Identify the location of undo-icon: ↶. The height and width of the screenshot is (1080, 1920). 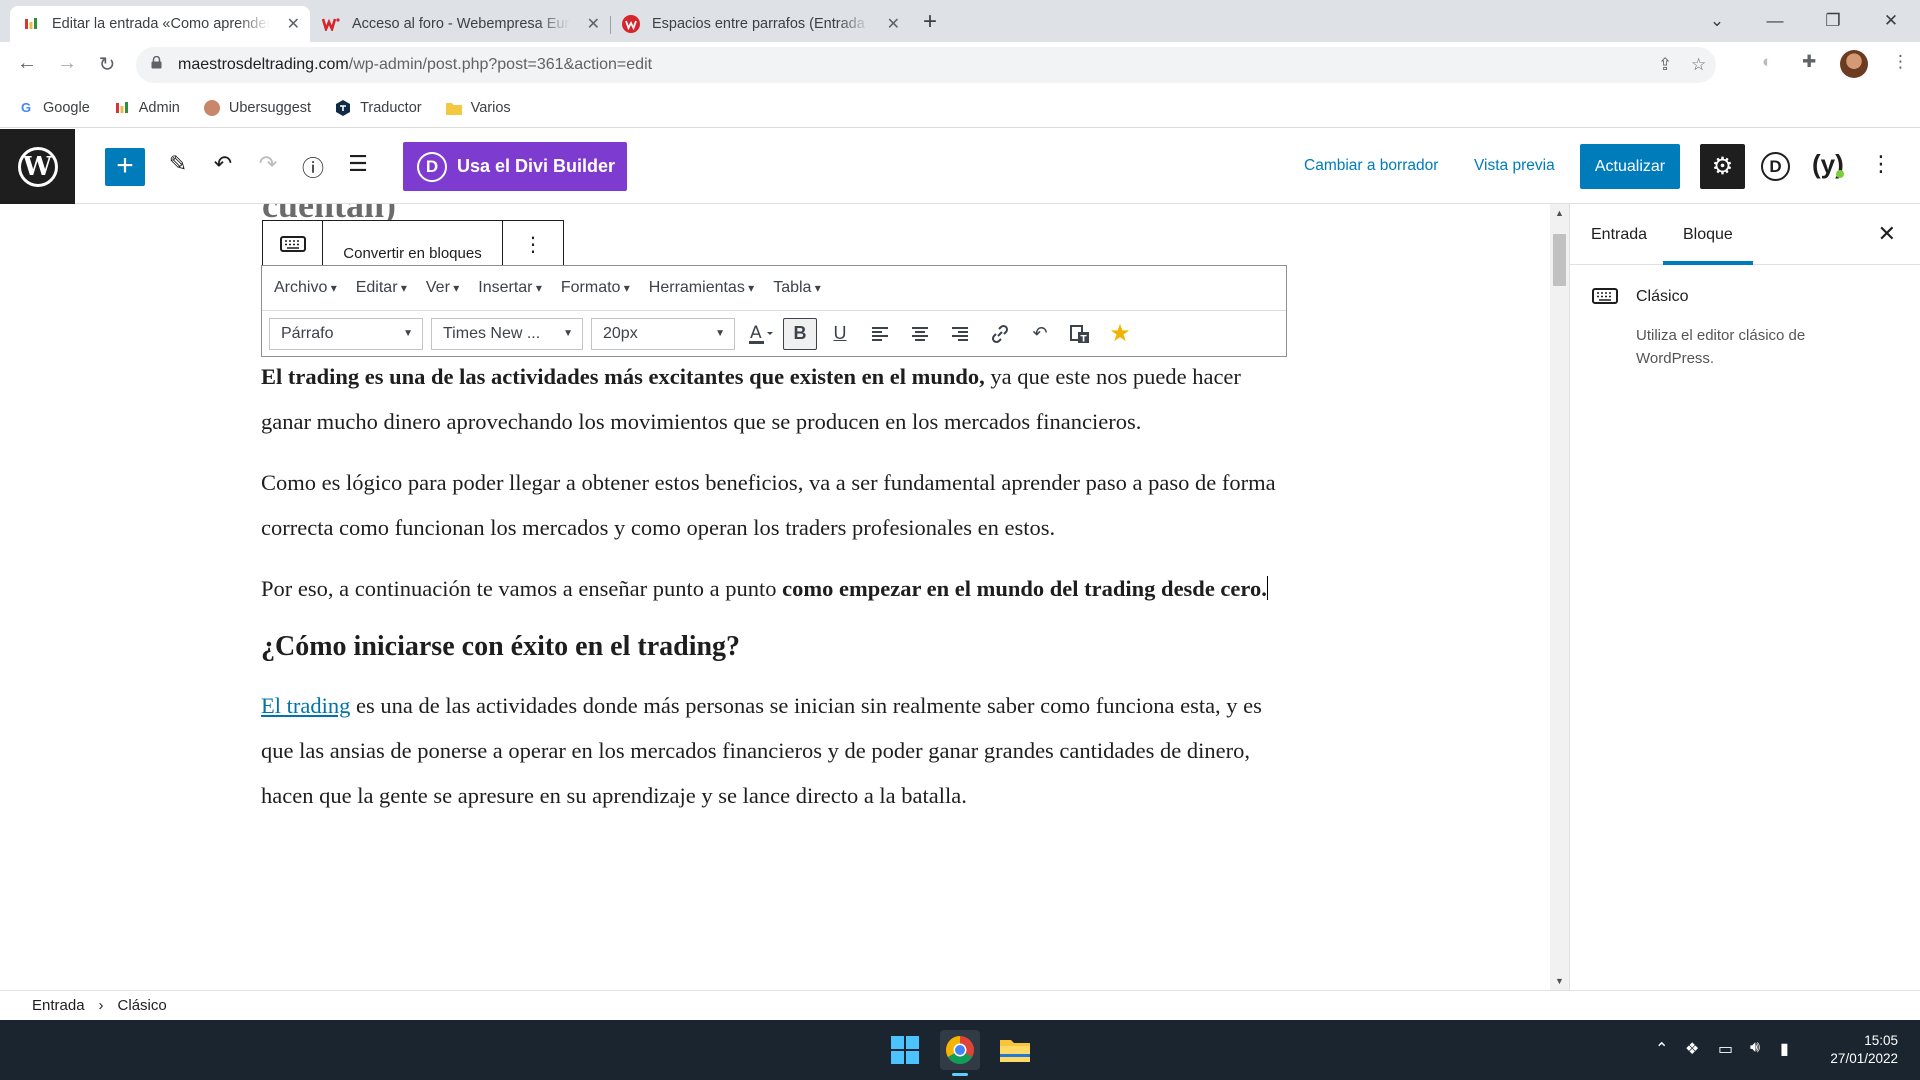
(223, 164).